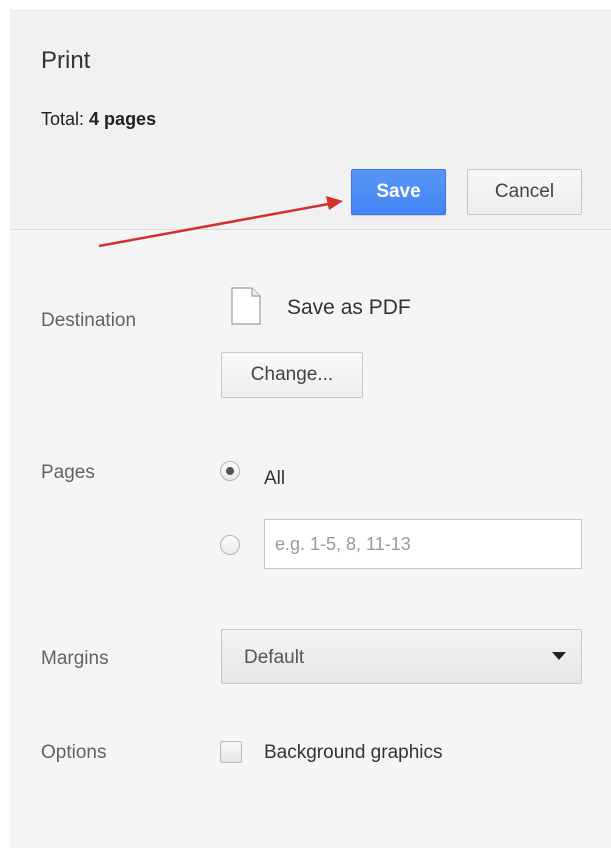 The width and height of the screenshot is (611, 848). Describe the element at coordinates (74, 752) in the screenshot. I see `options-label: Options` at that location.